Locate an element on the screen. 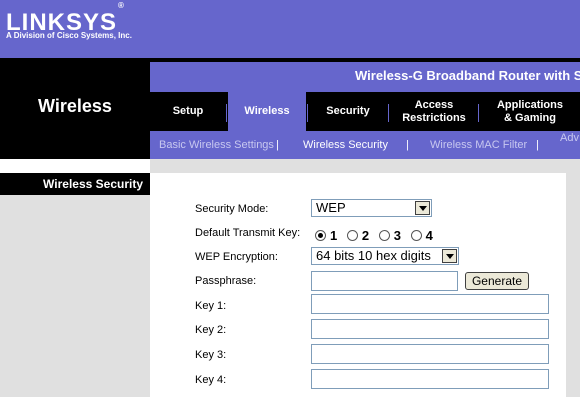  separator-band-left is located at coordinates (75, 166).